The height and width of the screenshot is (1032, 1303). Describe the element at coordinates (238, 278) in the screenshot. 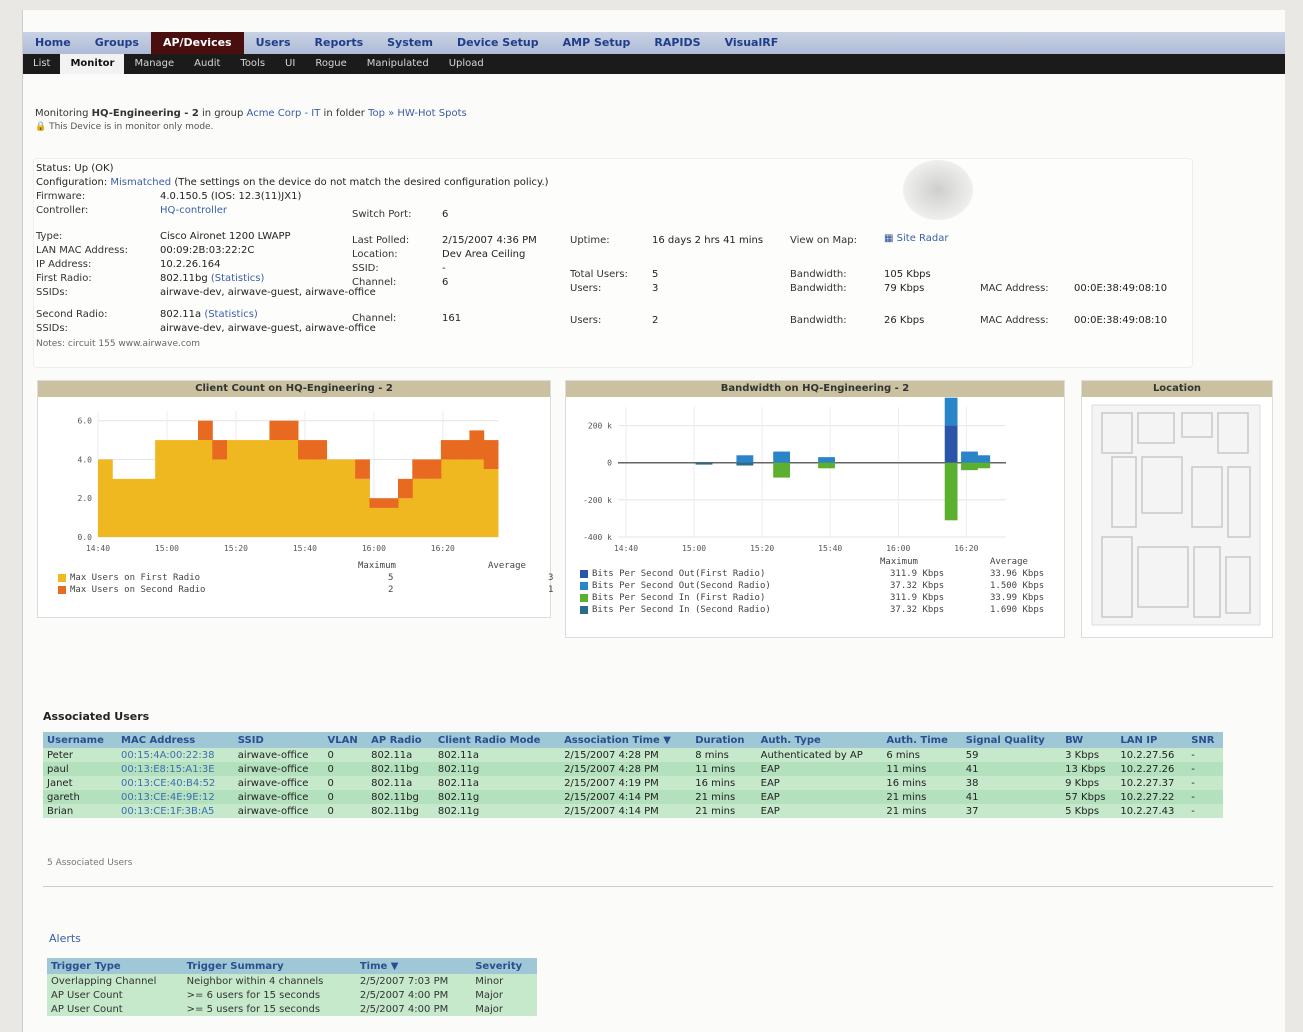

I see `radio1-statistics-link: (Statistics)` at that location.